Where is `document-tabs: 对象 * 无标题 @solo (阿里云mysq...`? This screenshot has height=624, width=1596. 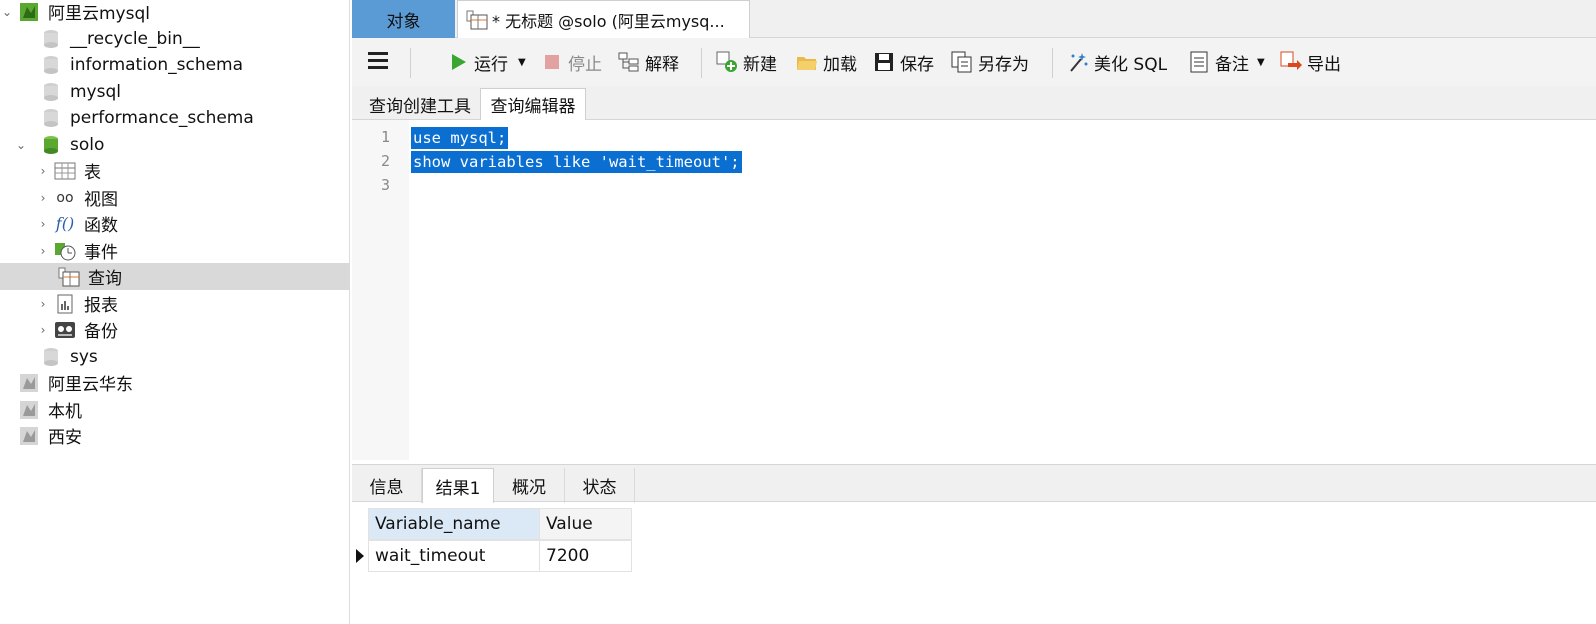 document-tabs: 对象 * 无标题 @solo (阿里云mysq... is located at coordinates (974, 19).